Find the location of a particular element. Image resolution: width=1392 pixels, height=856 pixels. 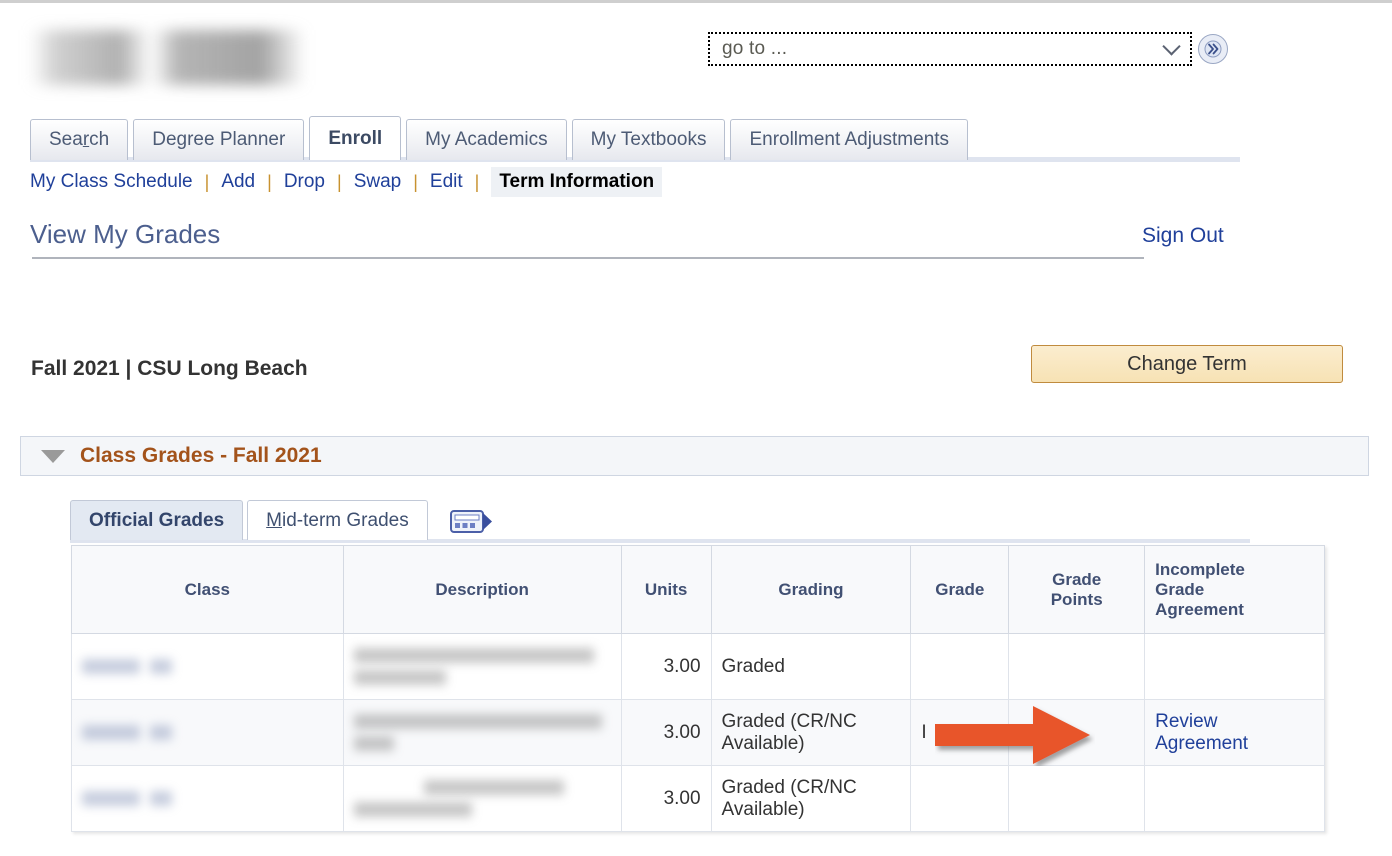

col-header-units: Units is located at coordinates (666, 589).